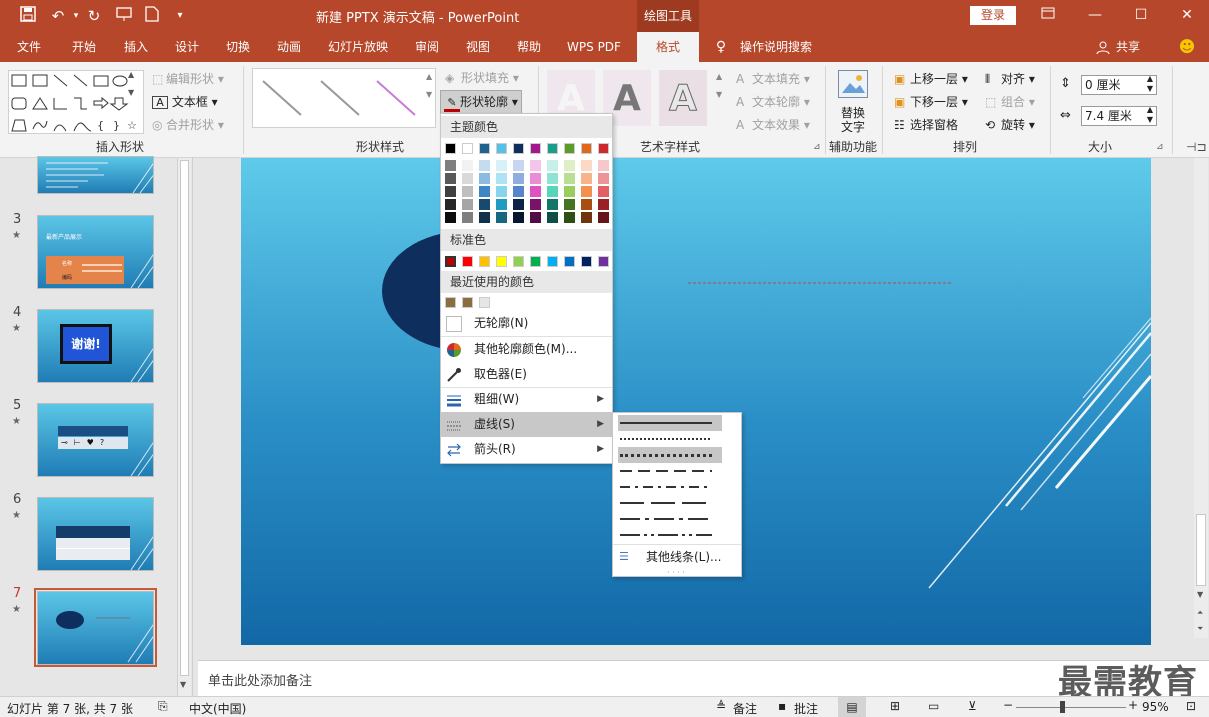 The width and height of the screenshot is (1209, 717). What do you see at coordinates (429, 76) in the screenshot?
I see `style-scroll-up-icon: ▲` at bounding box center [429, 76].